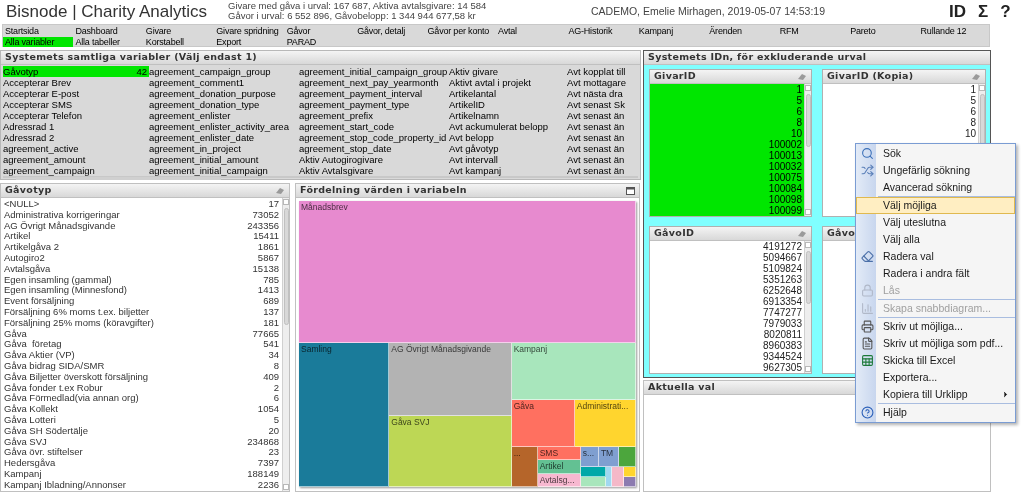  What do you see at coordinates (508, 170) in the screenshot?
I see `variable-item: Avt kampanj` at bounding box center [508, 170].